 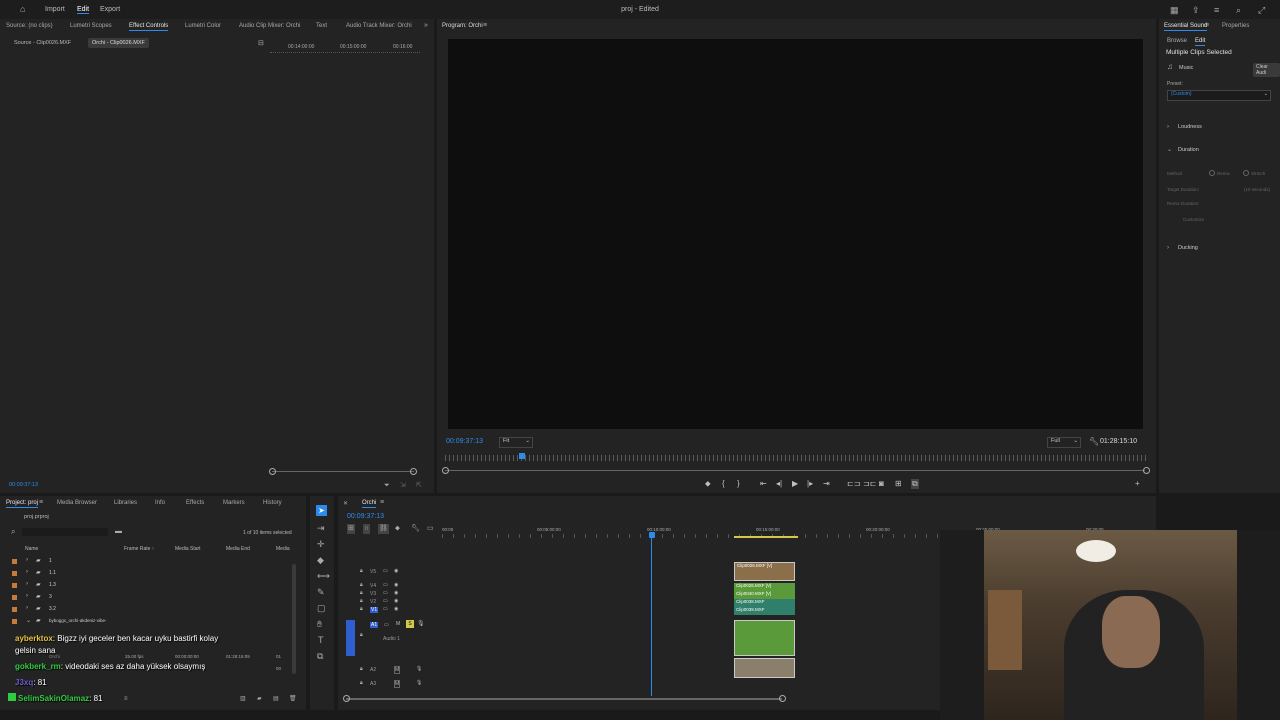 I want to click on subtab-source-clip: Source - Clip0026.MXF, so click(x=42, y=43).